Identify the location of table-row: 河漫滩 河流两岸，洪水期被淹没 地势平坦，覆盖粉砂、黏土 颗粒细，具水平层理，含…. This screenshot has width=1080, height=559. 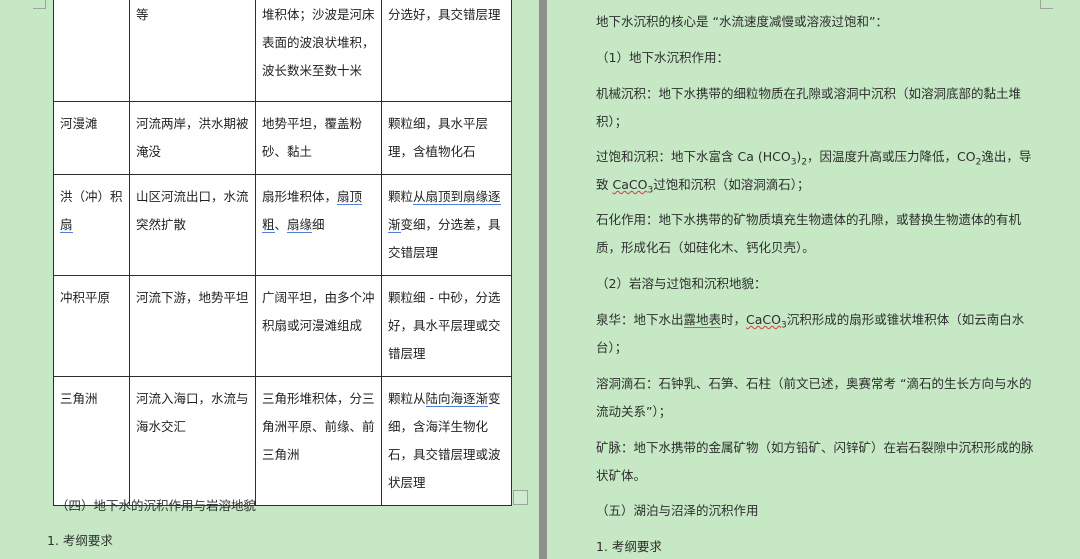
(282, 138).